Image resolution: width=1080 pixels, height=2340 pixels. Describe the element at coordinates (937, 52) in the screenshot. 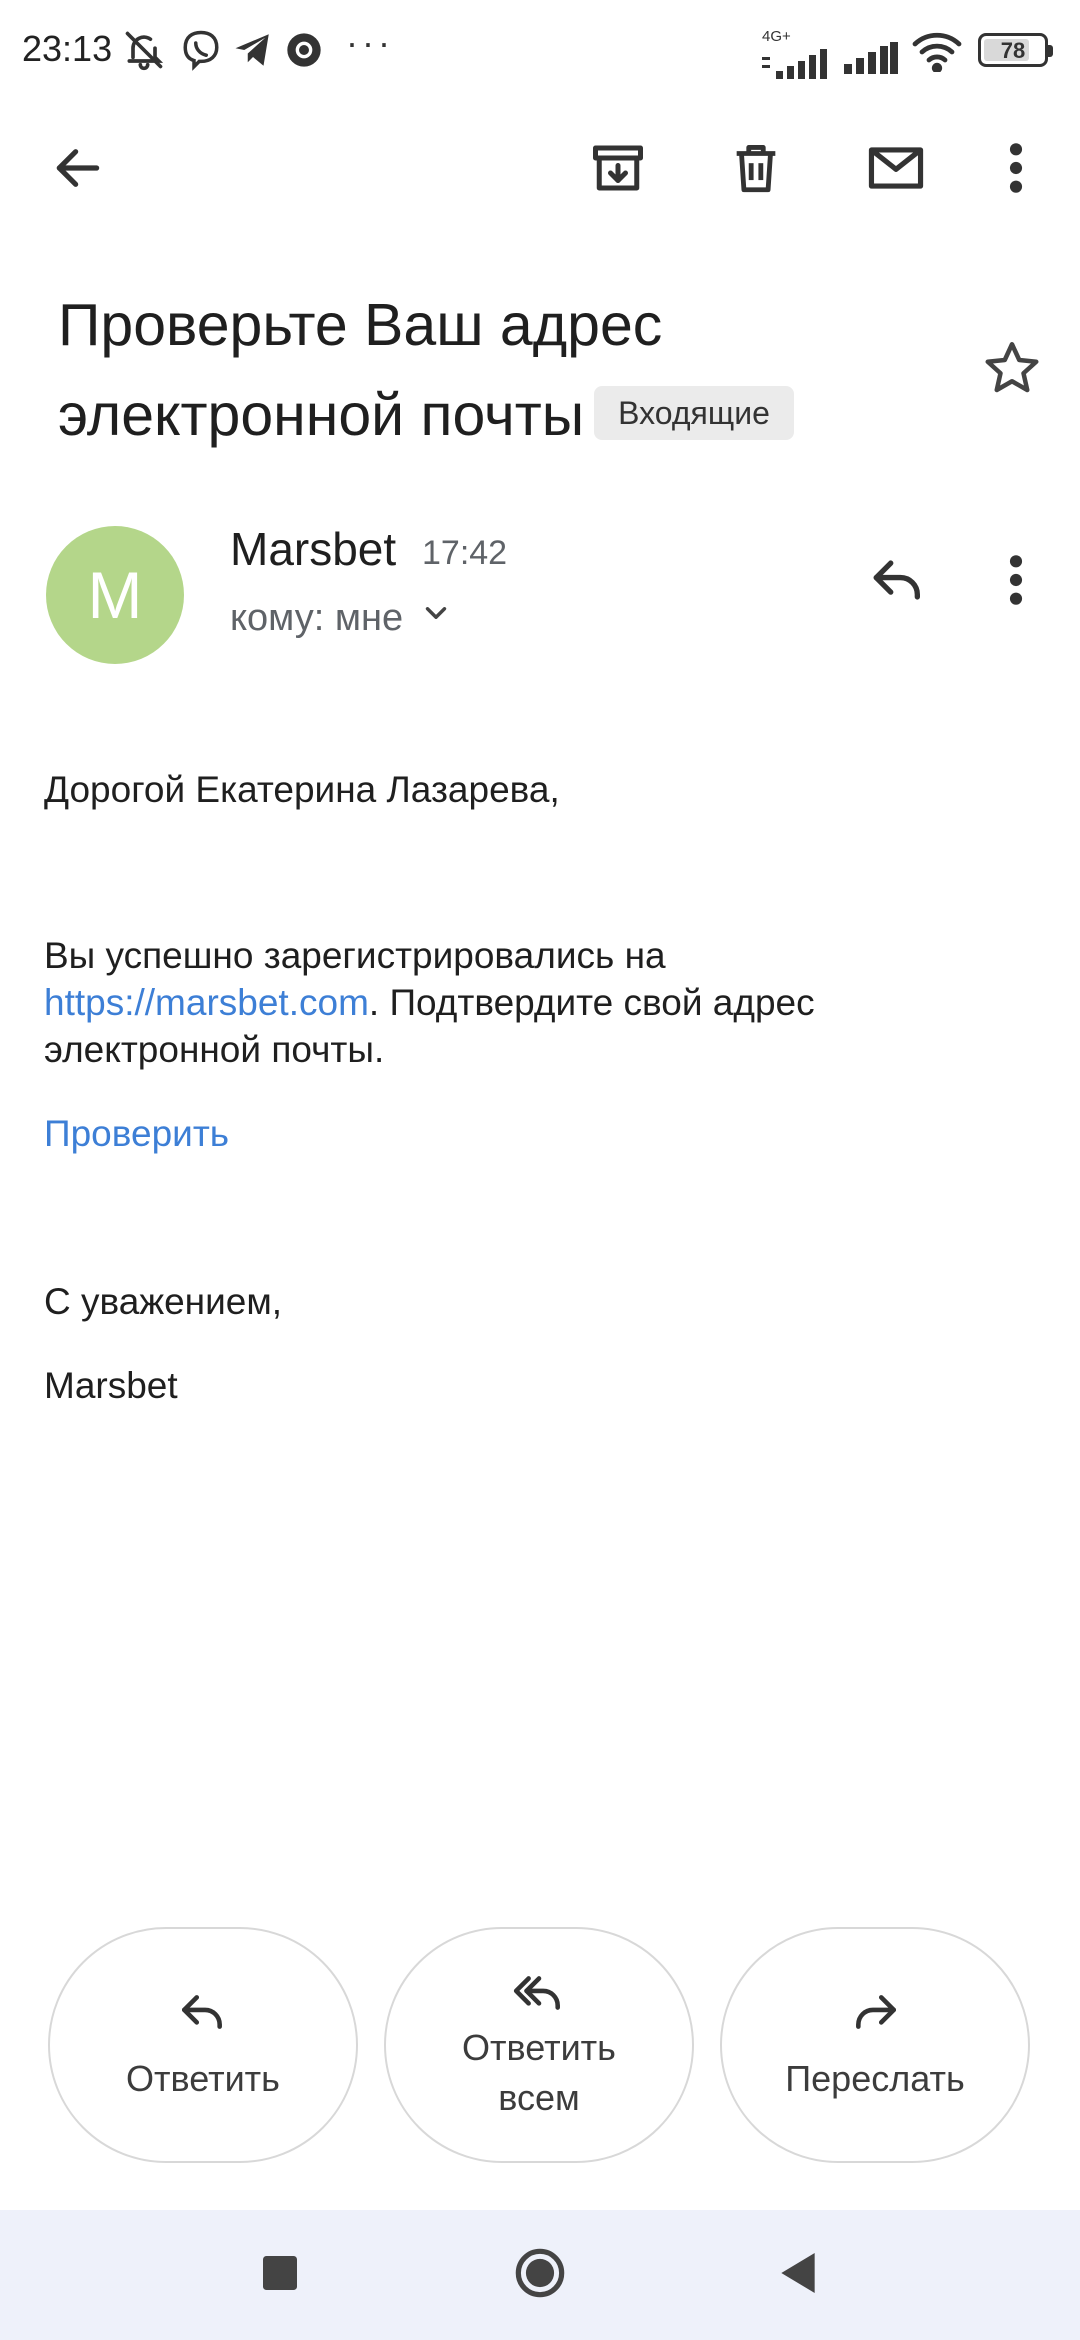

I see `wifi-icon` at that location.